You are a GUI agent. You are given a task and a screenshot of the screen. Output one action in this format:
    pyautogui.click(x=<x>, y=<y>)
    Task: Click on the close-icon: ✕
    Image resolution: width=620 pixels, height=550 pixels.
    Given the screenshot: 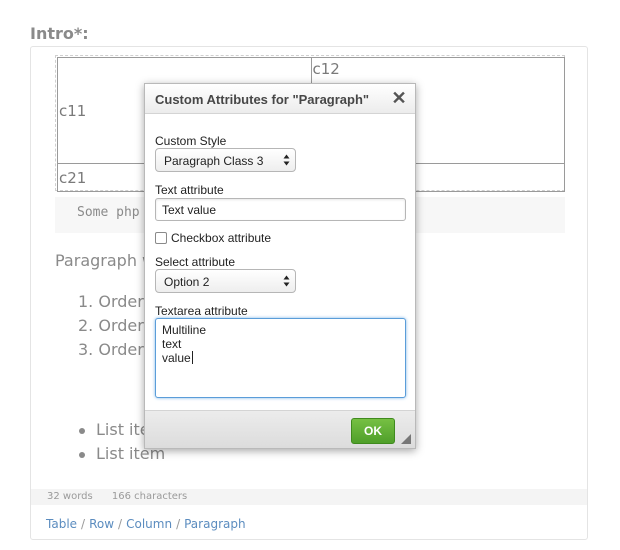 What is the action you would take?
    pyautogui.click(x=399, y=98)
    